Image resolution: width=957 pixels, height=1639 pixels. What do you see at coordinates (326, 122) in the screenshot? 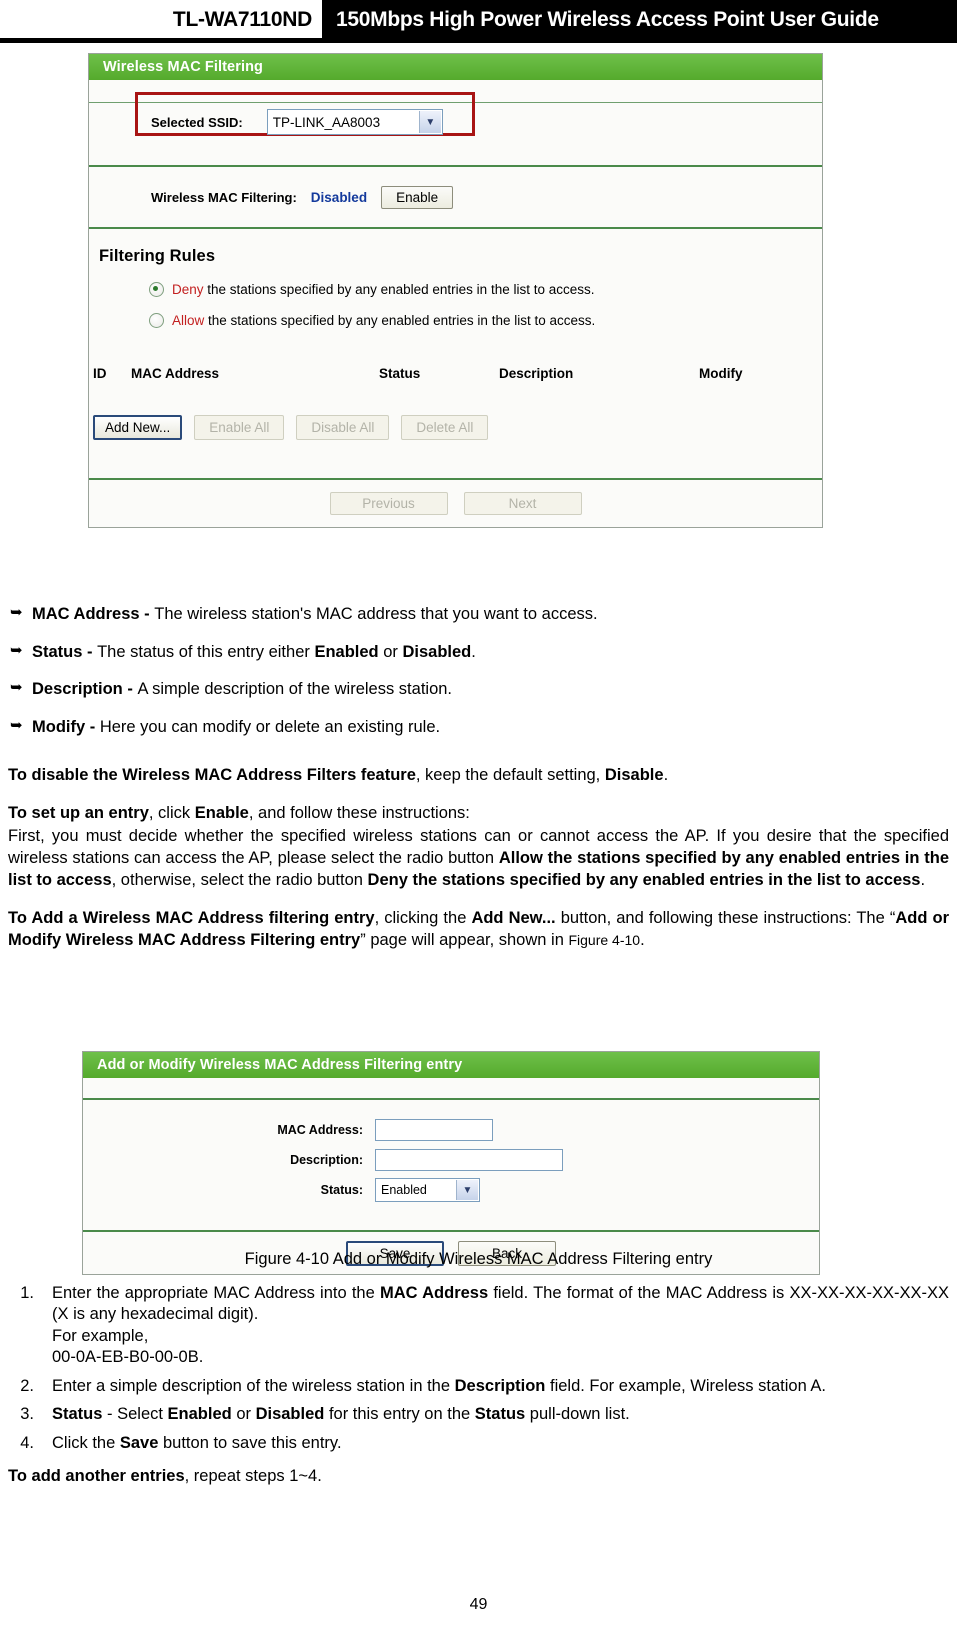
I see `selected-ssid-value: TP-LINK_AA8003` at bounding box center [326, 122].